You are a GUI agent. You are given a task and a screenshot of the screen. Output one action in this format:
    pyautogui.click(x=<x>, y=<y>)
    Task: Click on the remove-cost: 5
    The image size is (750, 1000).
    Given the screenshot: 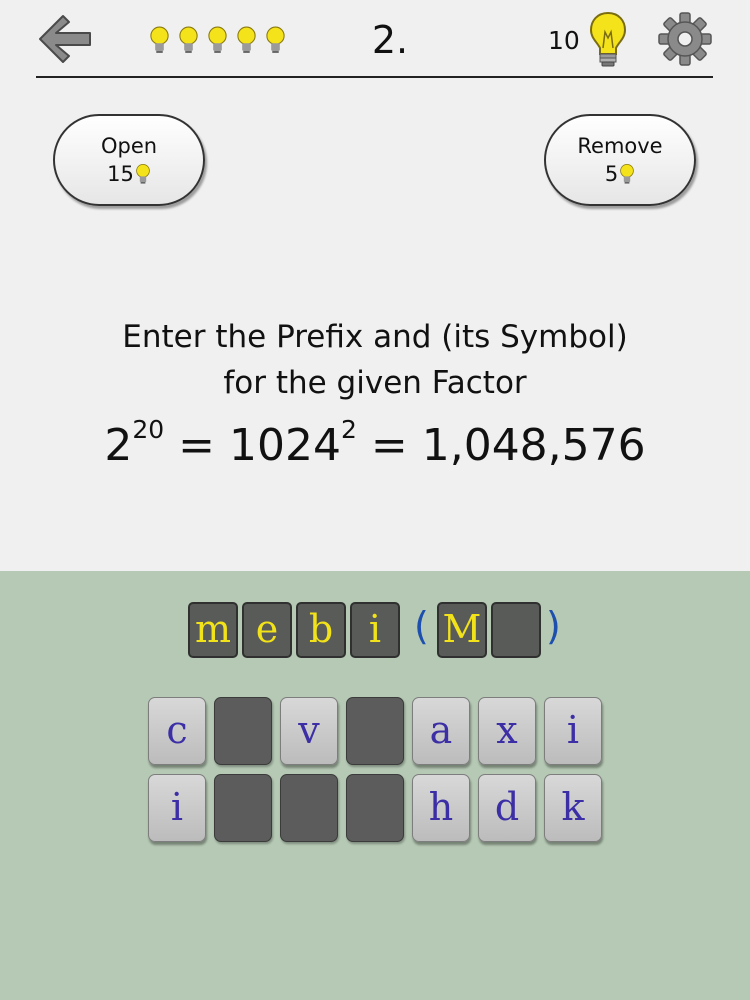 What is the action you would take?
    pyautogui.click(x=620, y=174)
    